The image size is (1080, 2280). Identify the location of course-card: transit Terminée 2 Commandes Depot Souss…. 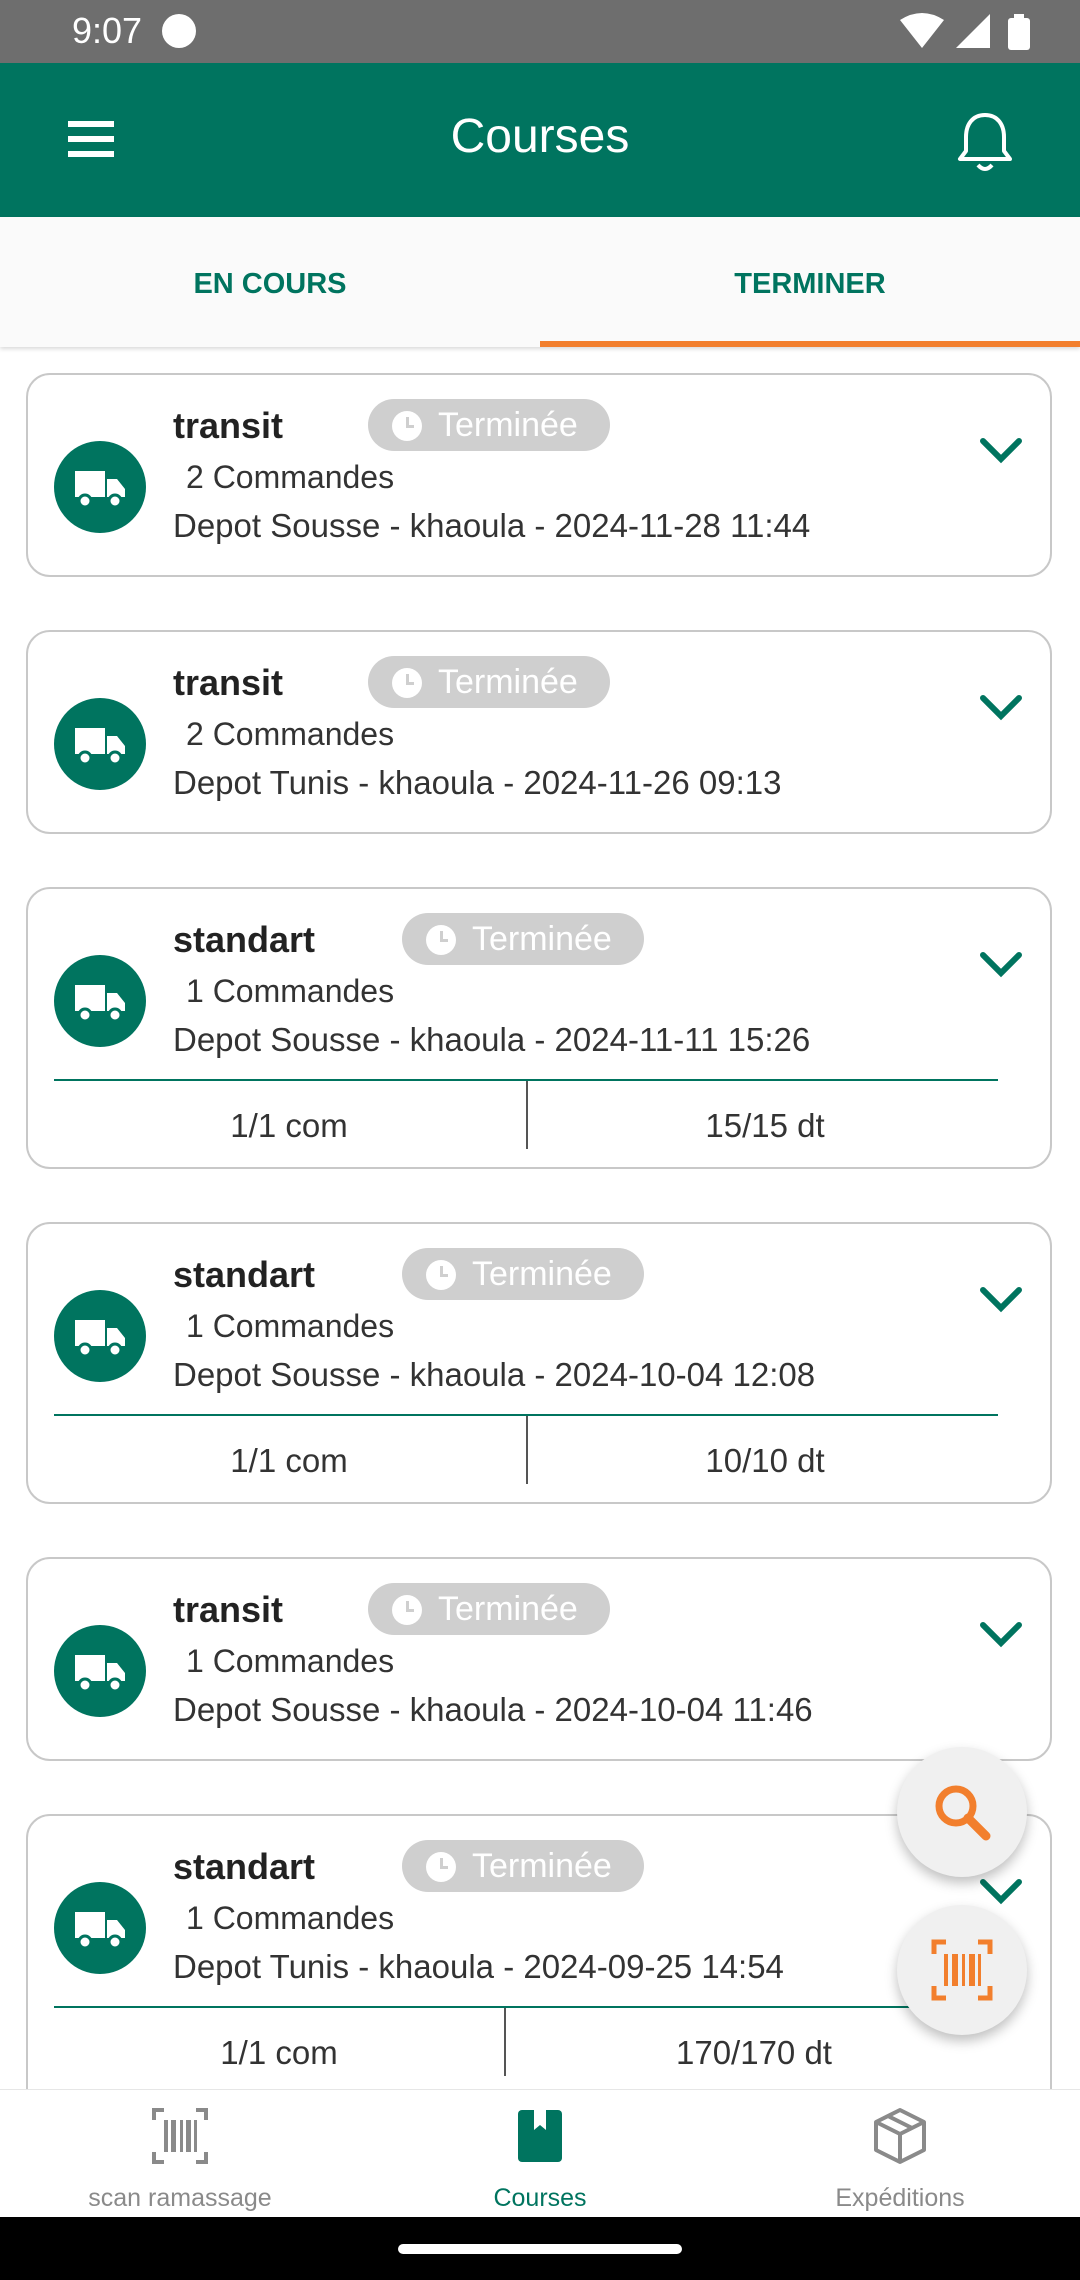
(539, 475).